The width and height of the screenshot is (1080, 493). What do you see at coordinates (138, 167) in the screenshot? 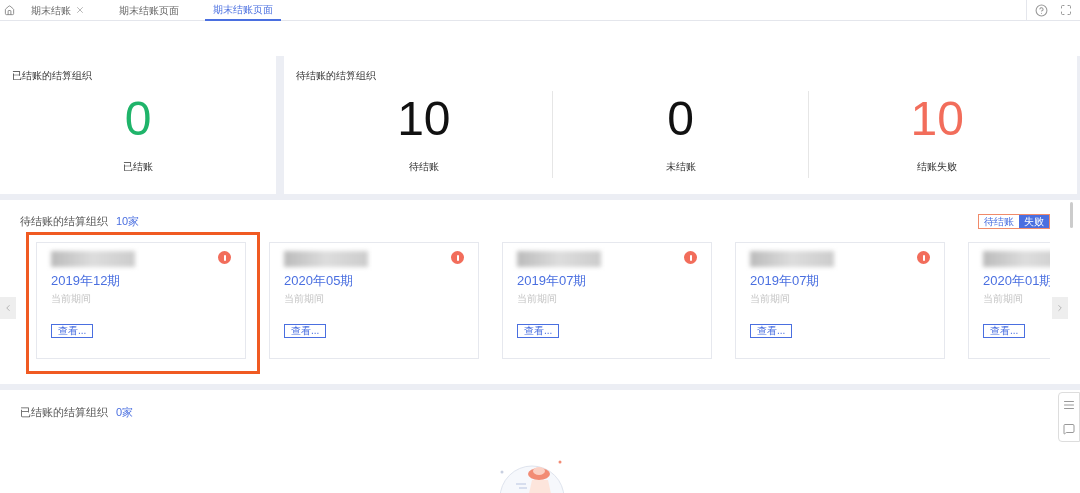
I see `stat-label: 已结账` at bounding box center [138, 167].